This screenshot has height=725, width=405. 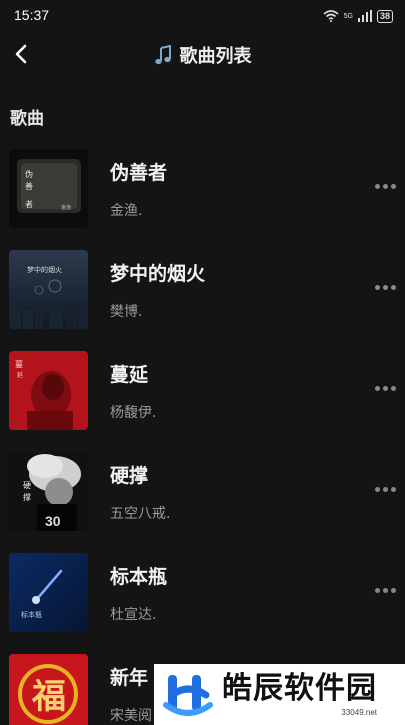 I want to click on section-label: 歌曲, so click(x=27, y=119).